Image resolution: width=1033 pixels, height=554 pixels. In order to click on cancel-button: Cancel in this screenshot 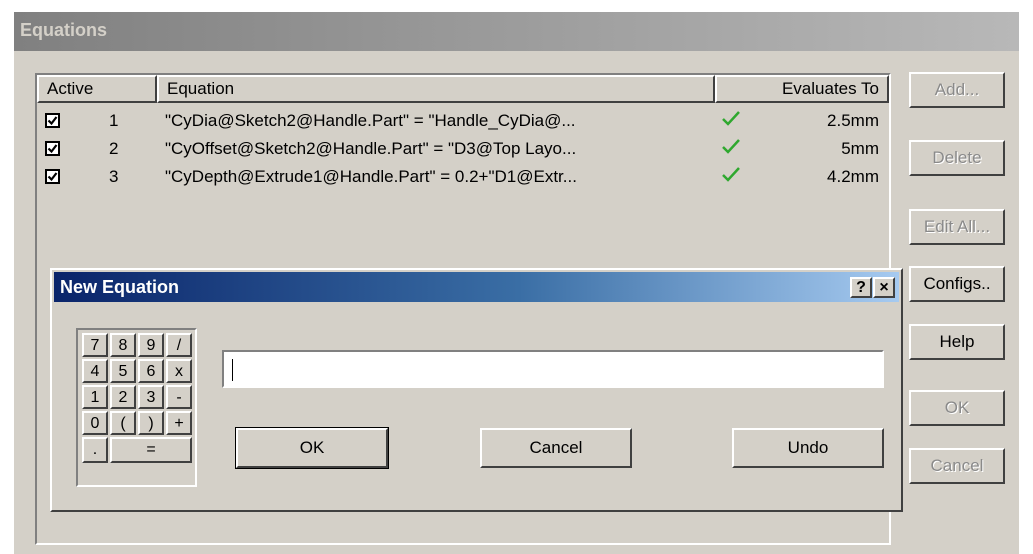, I will do `click(957, 466)`.